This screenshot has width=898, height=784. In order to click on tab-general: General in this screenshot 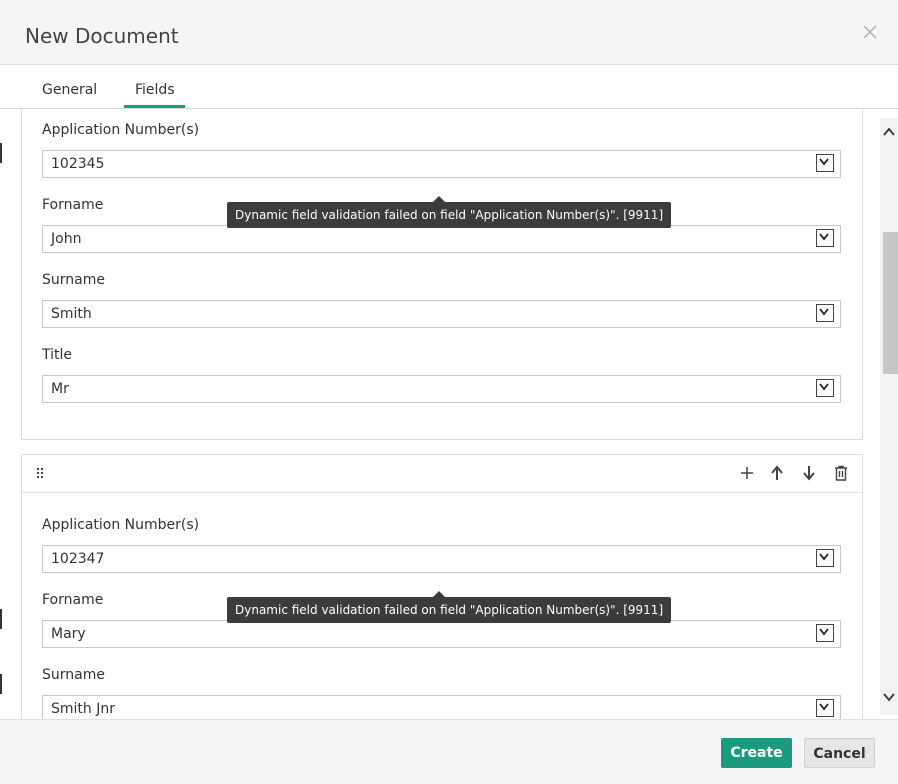, I will do `click(69, 90)`.